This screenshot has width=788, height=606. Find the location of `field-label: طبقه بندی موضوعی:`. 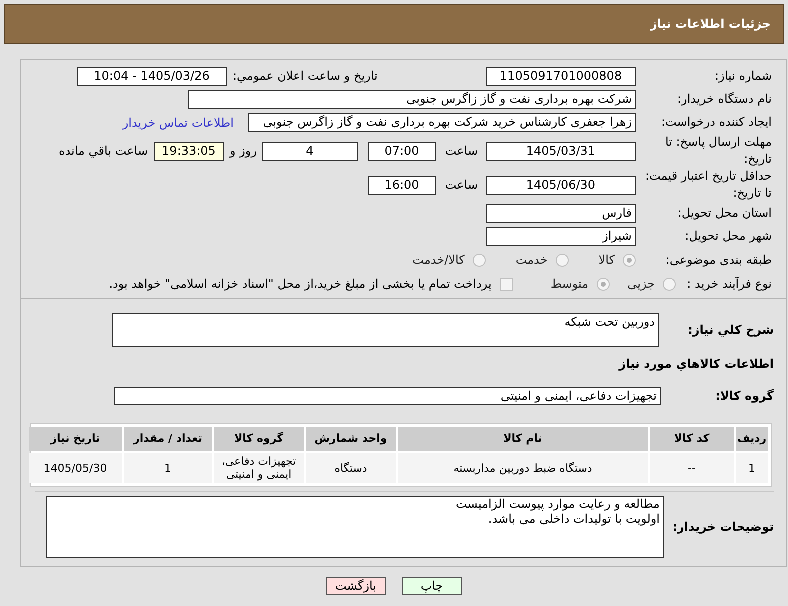

field-label: طبقه بندی موضوعی: is located at coordinates (718, 260).